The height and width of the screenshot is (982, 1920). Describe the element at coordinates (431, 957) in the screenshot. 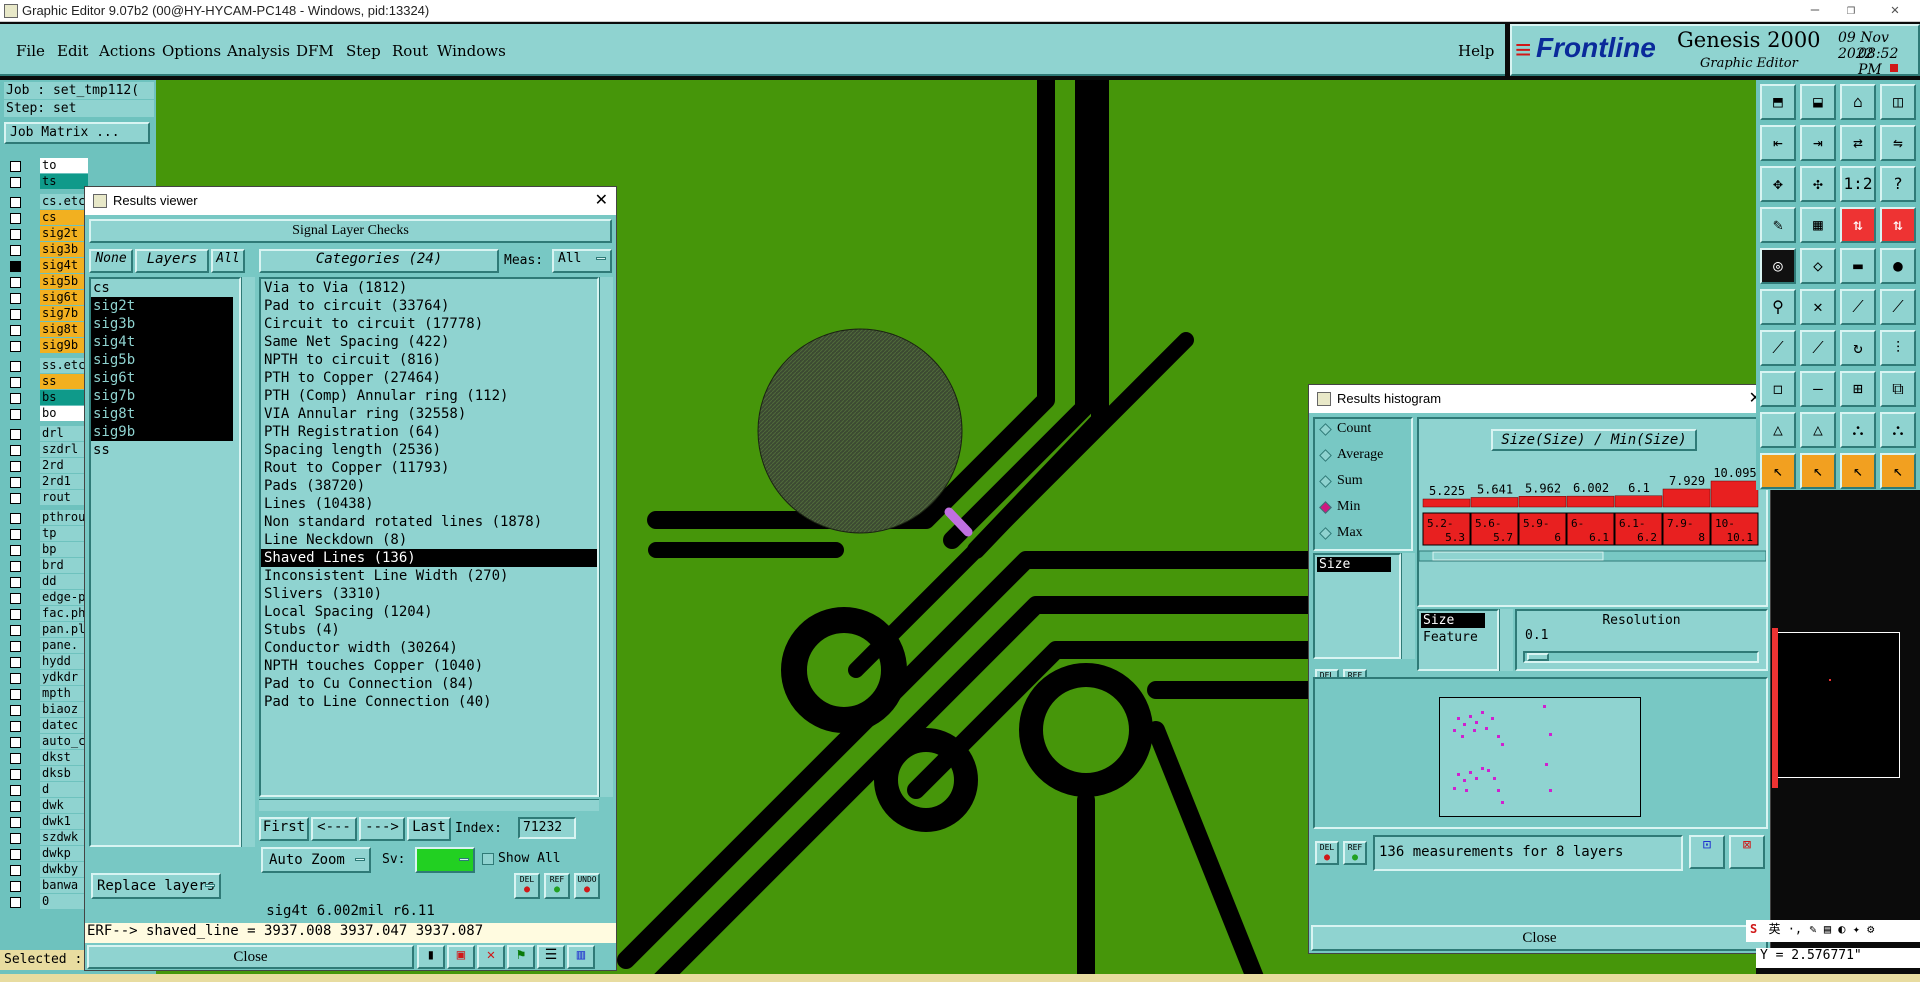

I see `tool-icon-1: ▮` at that location.